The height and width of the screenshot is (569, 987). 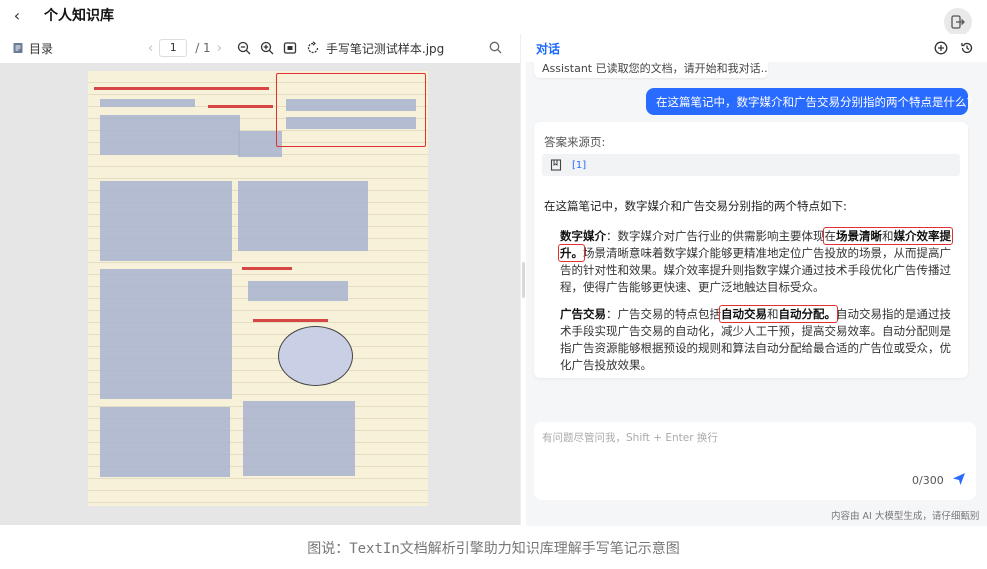 What do you see at coordinates (756, 48) in the screenshot?
I see `chat-header: 对话` at bounding box center [756, 48].